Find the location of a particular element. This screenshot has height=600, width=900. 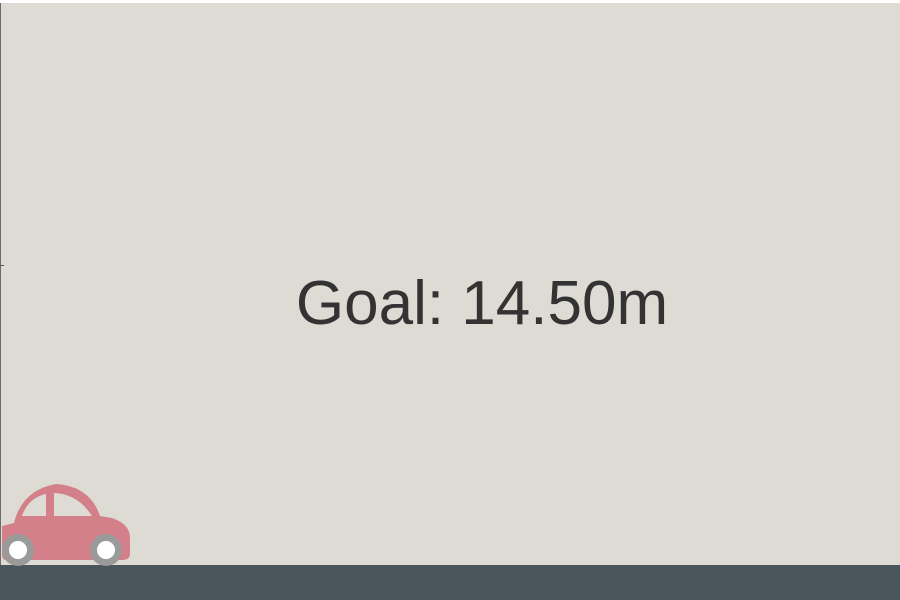

top-border is located at coordinates (450, 1).